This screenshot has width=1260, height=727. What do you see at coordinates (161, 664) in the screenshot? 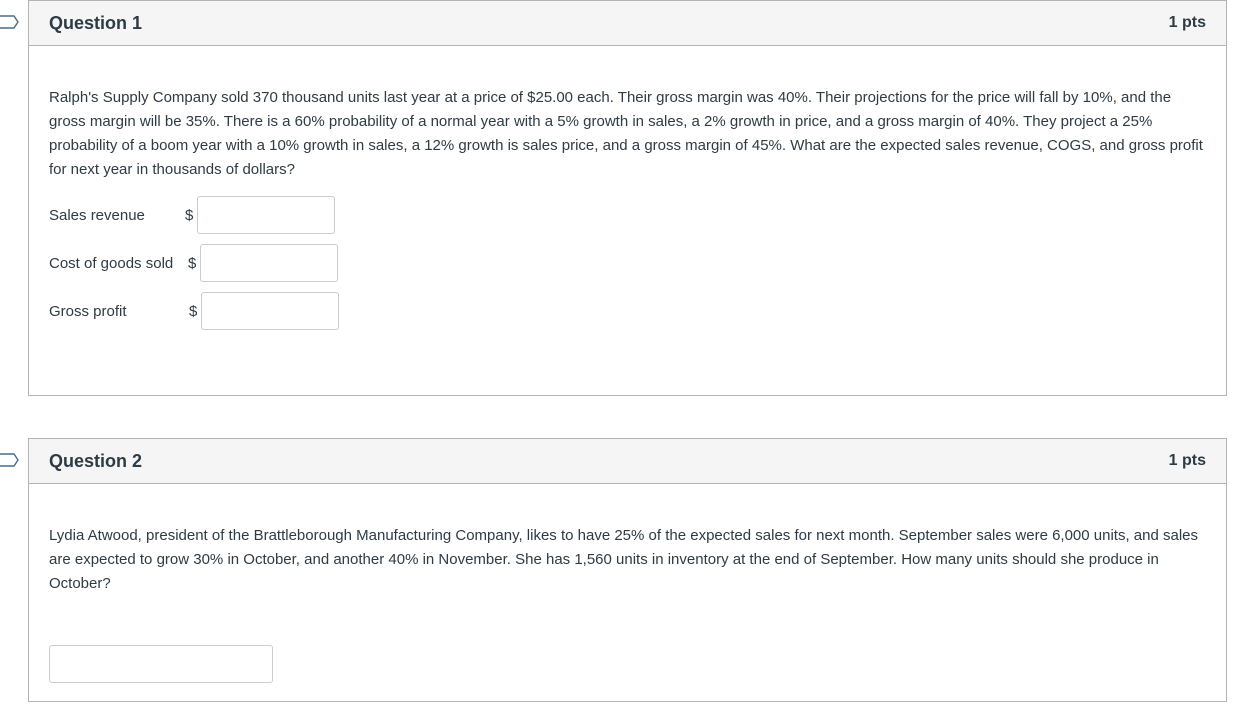
I see `answer-input` at bounding box center [161, 664].